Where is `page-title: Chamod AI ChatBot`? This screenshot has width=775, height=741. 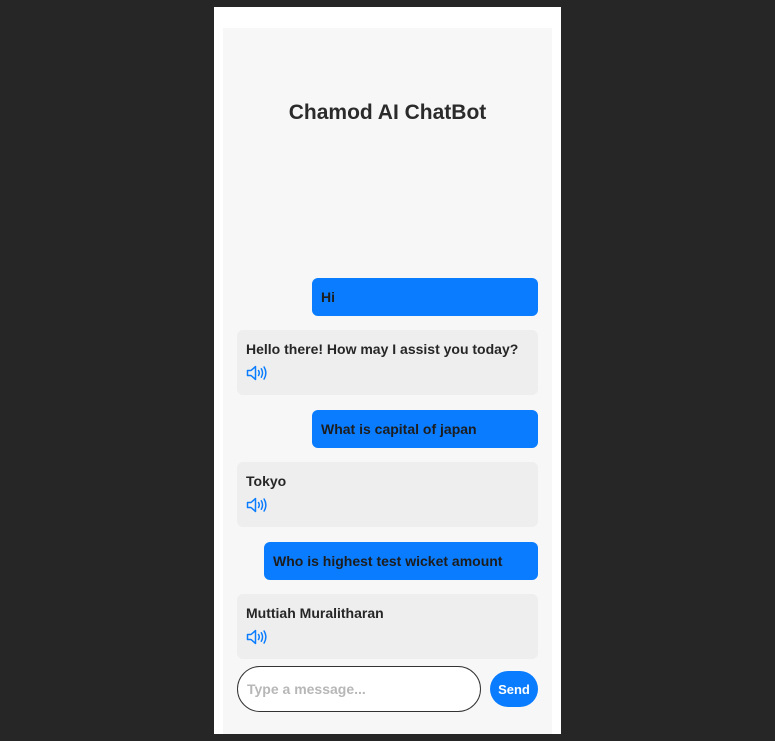
page-title: Chamod AI ChatBot is located at coordinates (387, 112).